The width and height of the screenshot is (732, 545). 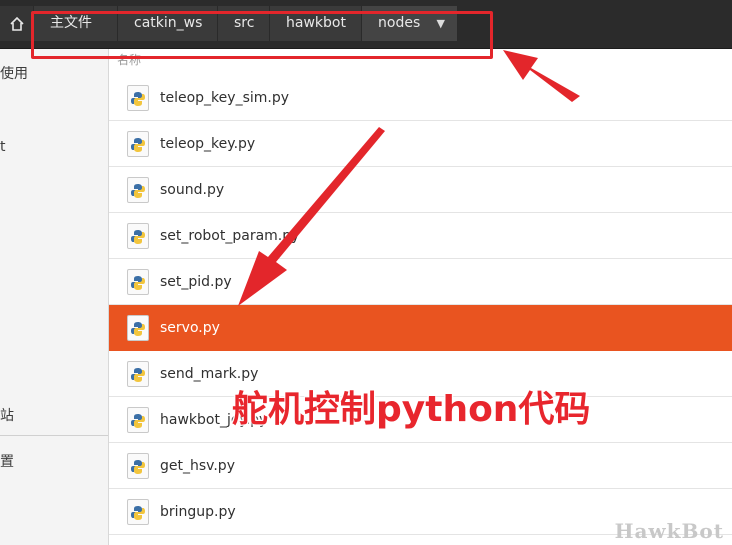 I want to click on sidebar-item-label: t, so click(x=3, y=147).